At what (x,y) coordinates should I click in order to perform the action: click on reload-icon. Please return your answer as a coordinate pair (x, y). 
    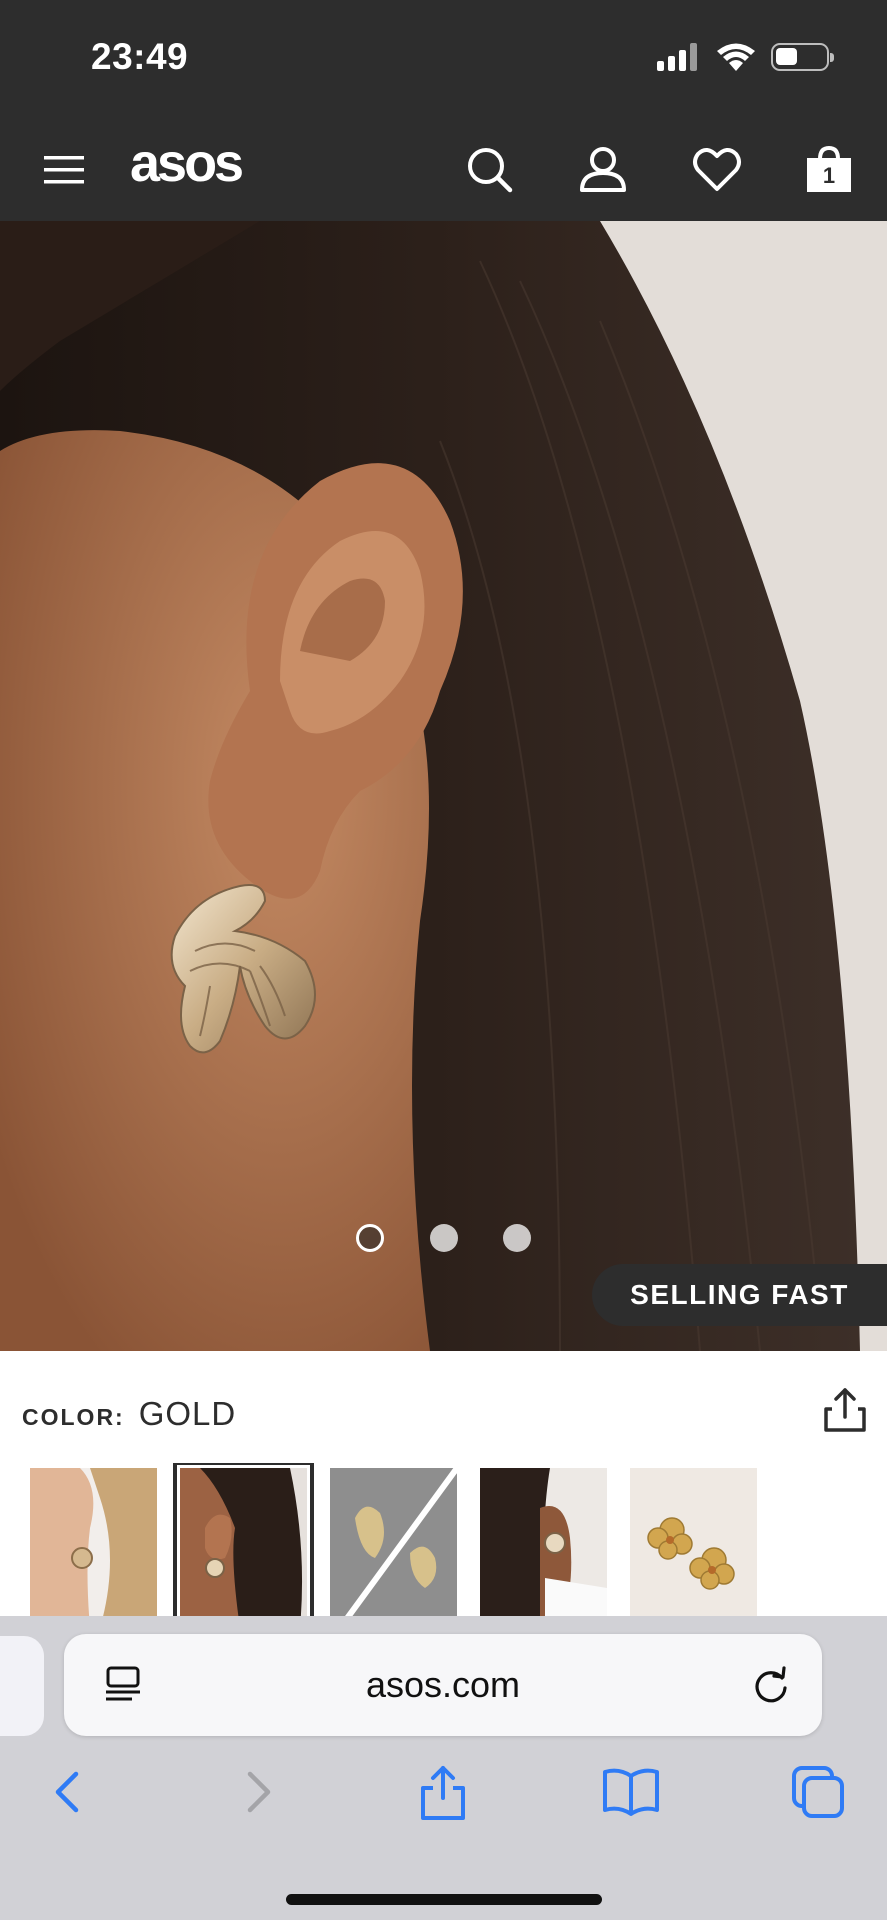
    Looking at the image, I should click on (771, 1684).